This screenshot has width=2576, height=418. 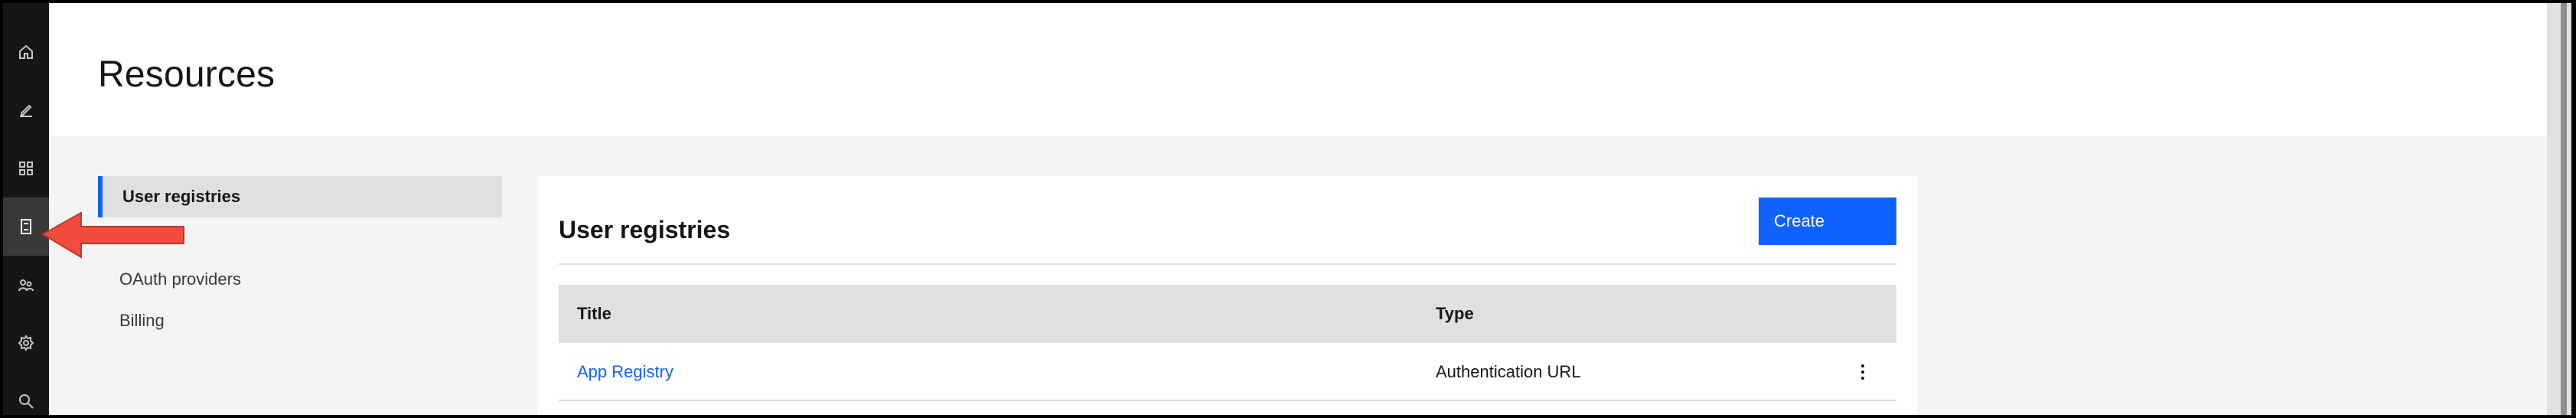 I want to click on sidenav-item-billing: Billing, so click(x=300, y=320).